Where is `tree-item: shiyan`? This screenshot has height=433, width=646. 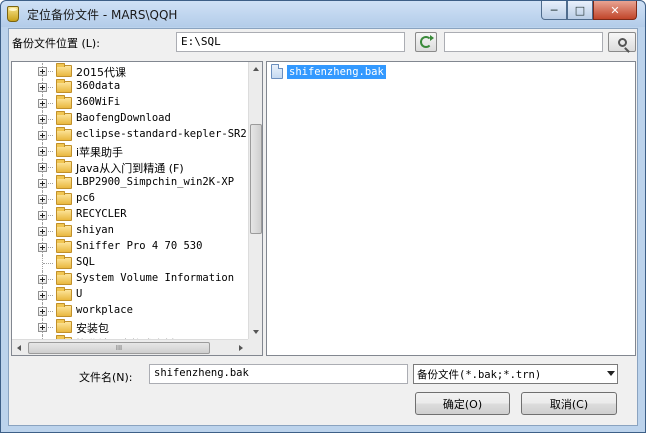 tree-item: shiyan is located at coordinates (130, 231).